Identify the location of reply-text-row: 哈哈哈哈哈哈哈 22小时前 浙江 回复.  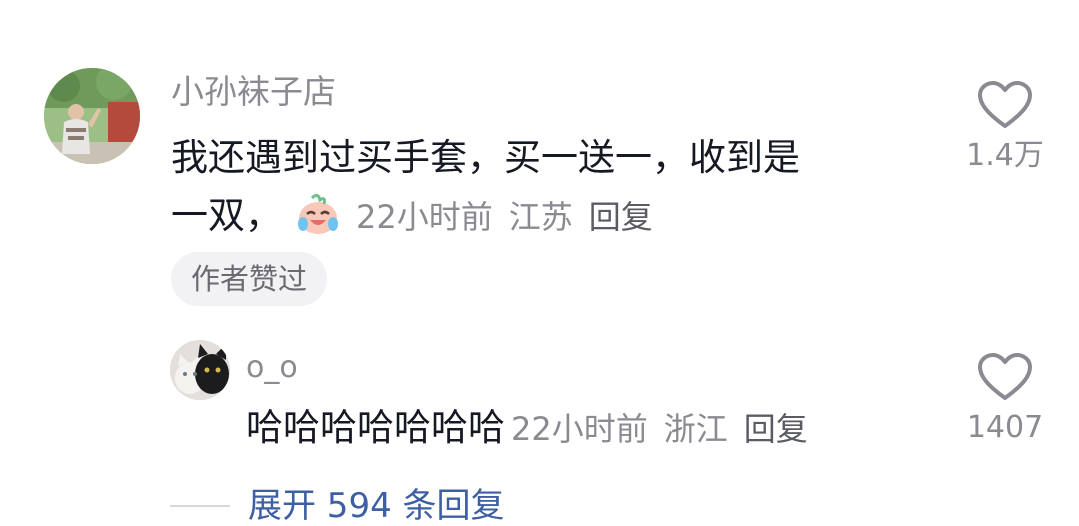
(586, 428).